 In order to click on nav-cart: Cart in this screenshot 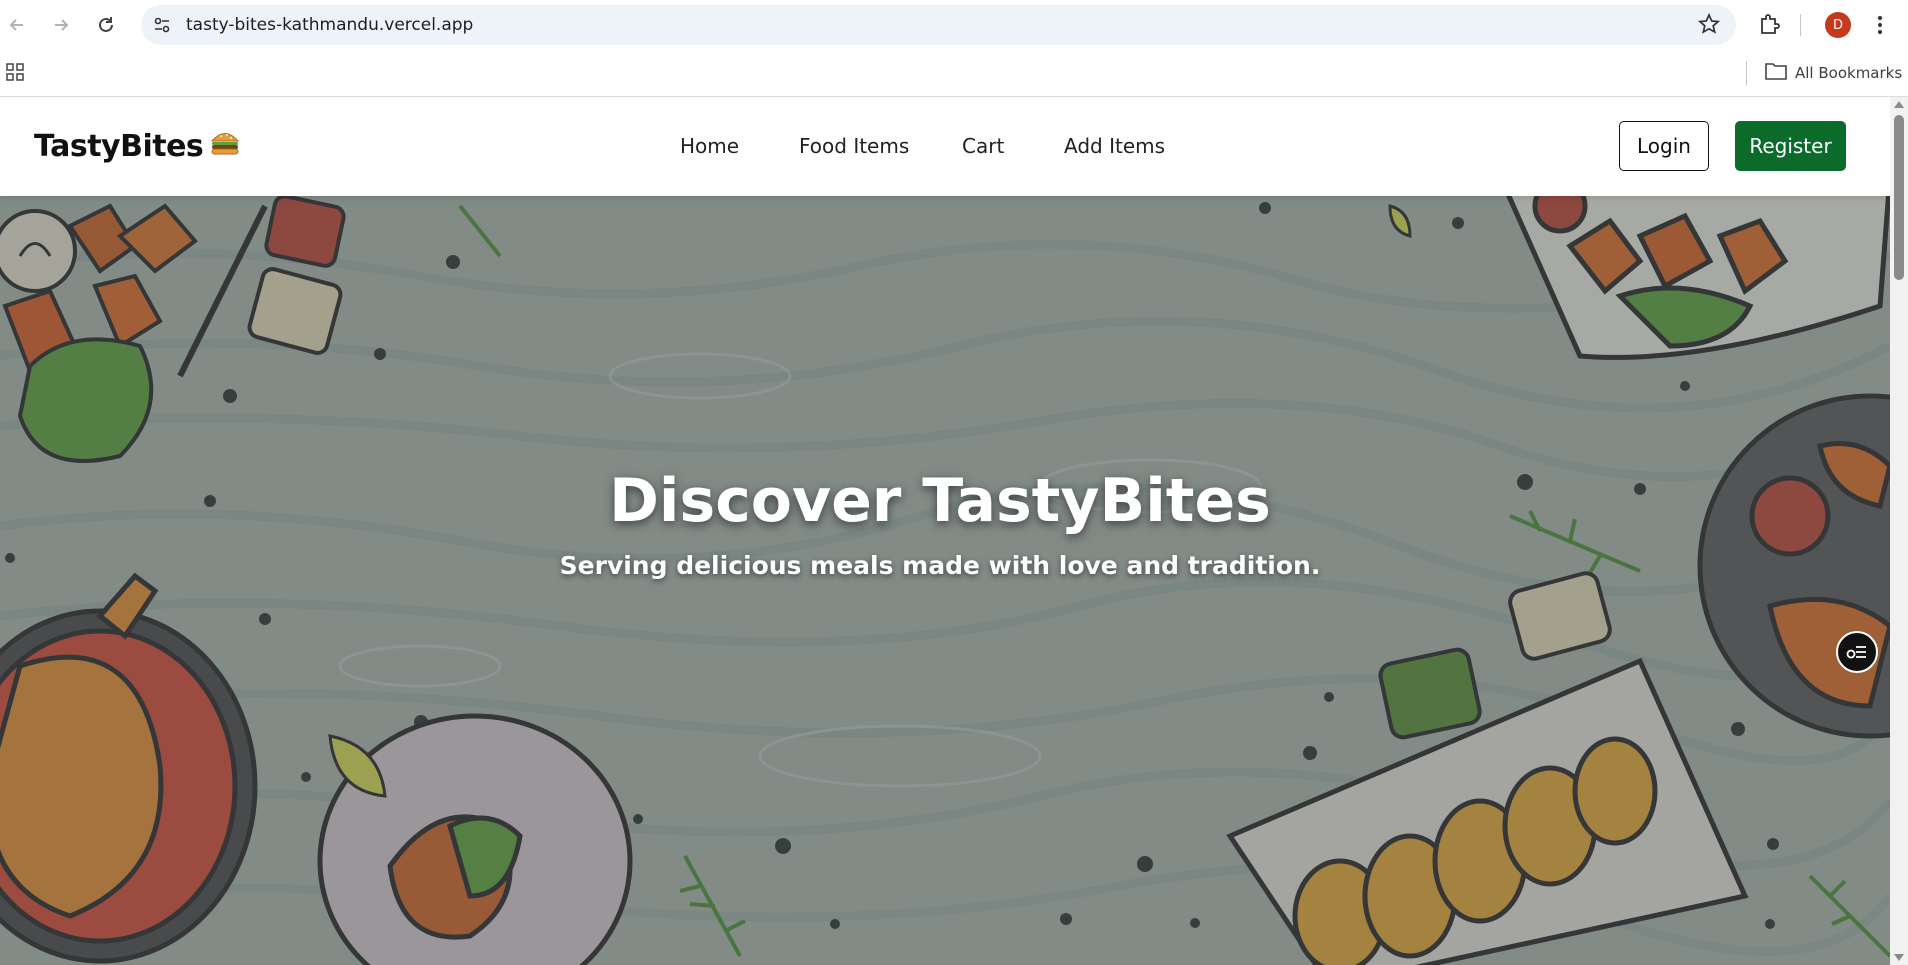, I will do `click(983, 146)`.